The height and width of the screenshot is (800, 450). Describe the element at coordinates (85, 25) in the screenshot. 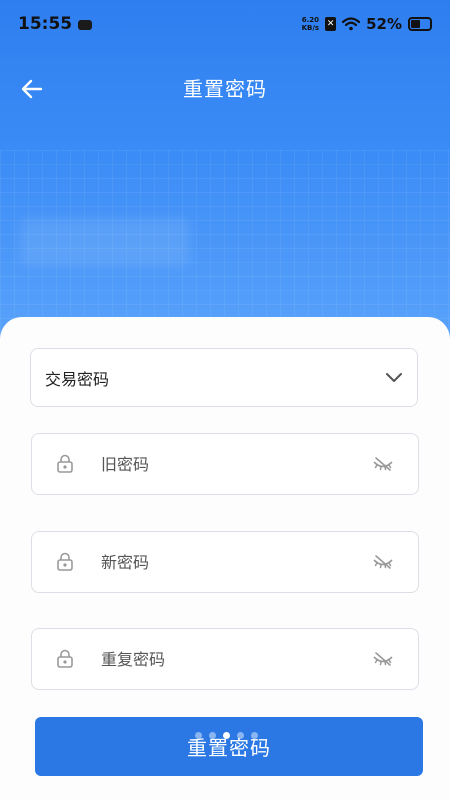

I see `notification-icon` at that location.